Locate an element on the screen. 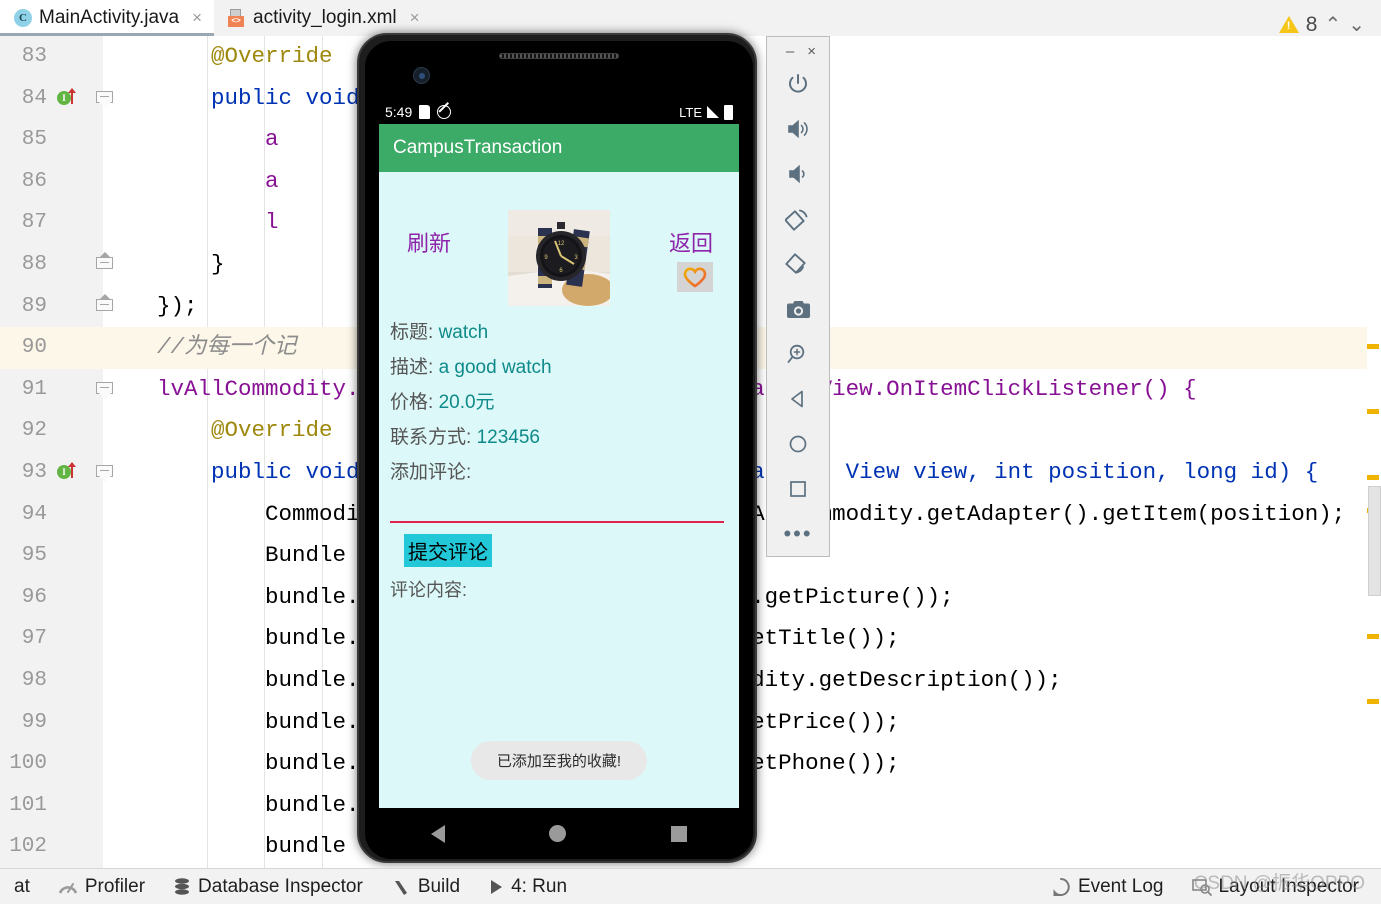 This screenshot has width=1381, height=904. gutter-line-93: 93 I is located at coordinates (56, 473).